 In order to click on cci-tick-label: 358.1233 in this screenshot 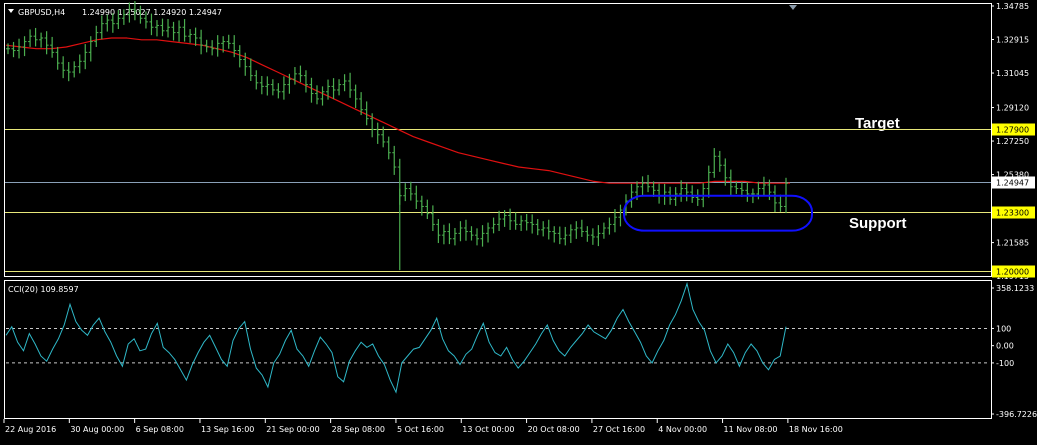, I will do `click(1015, 288)`.